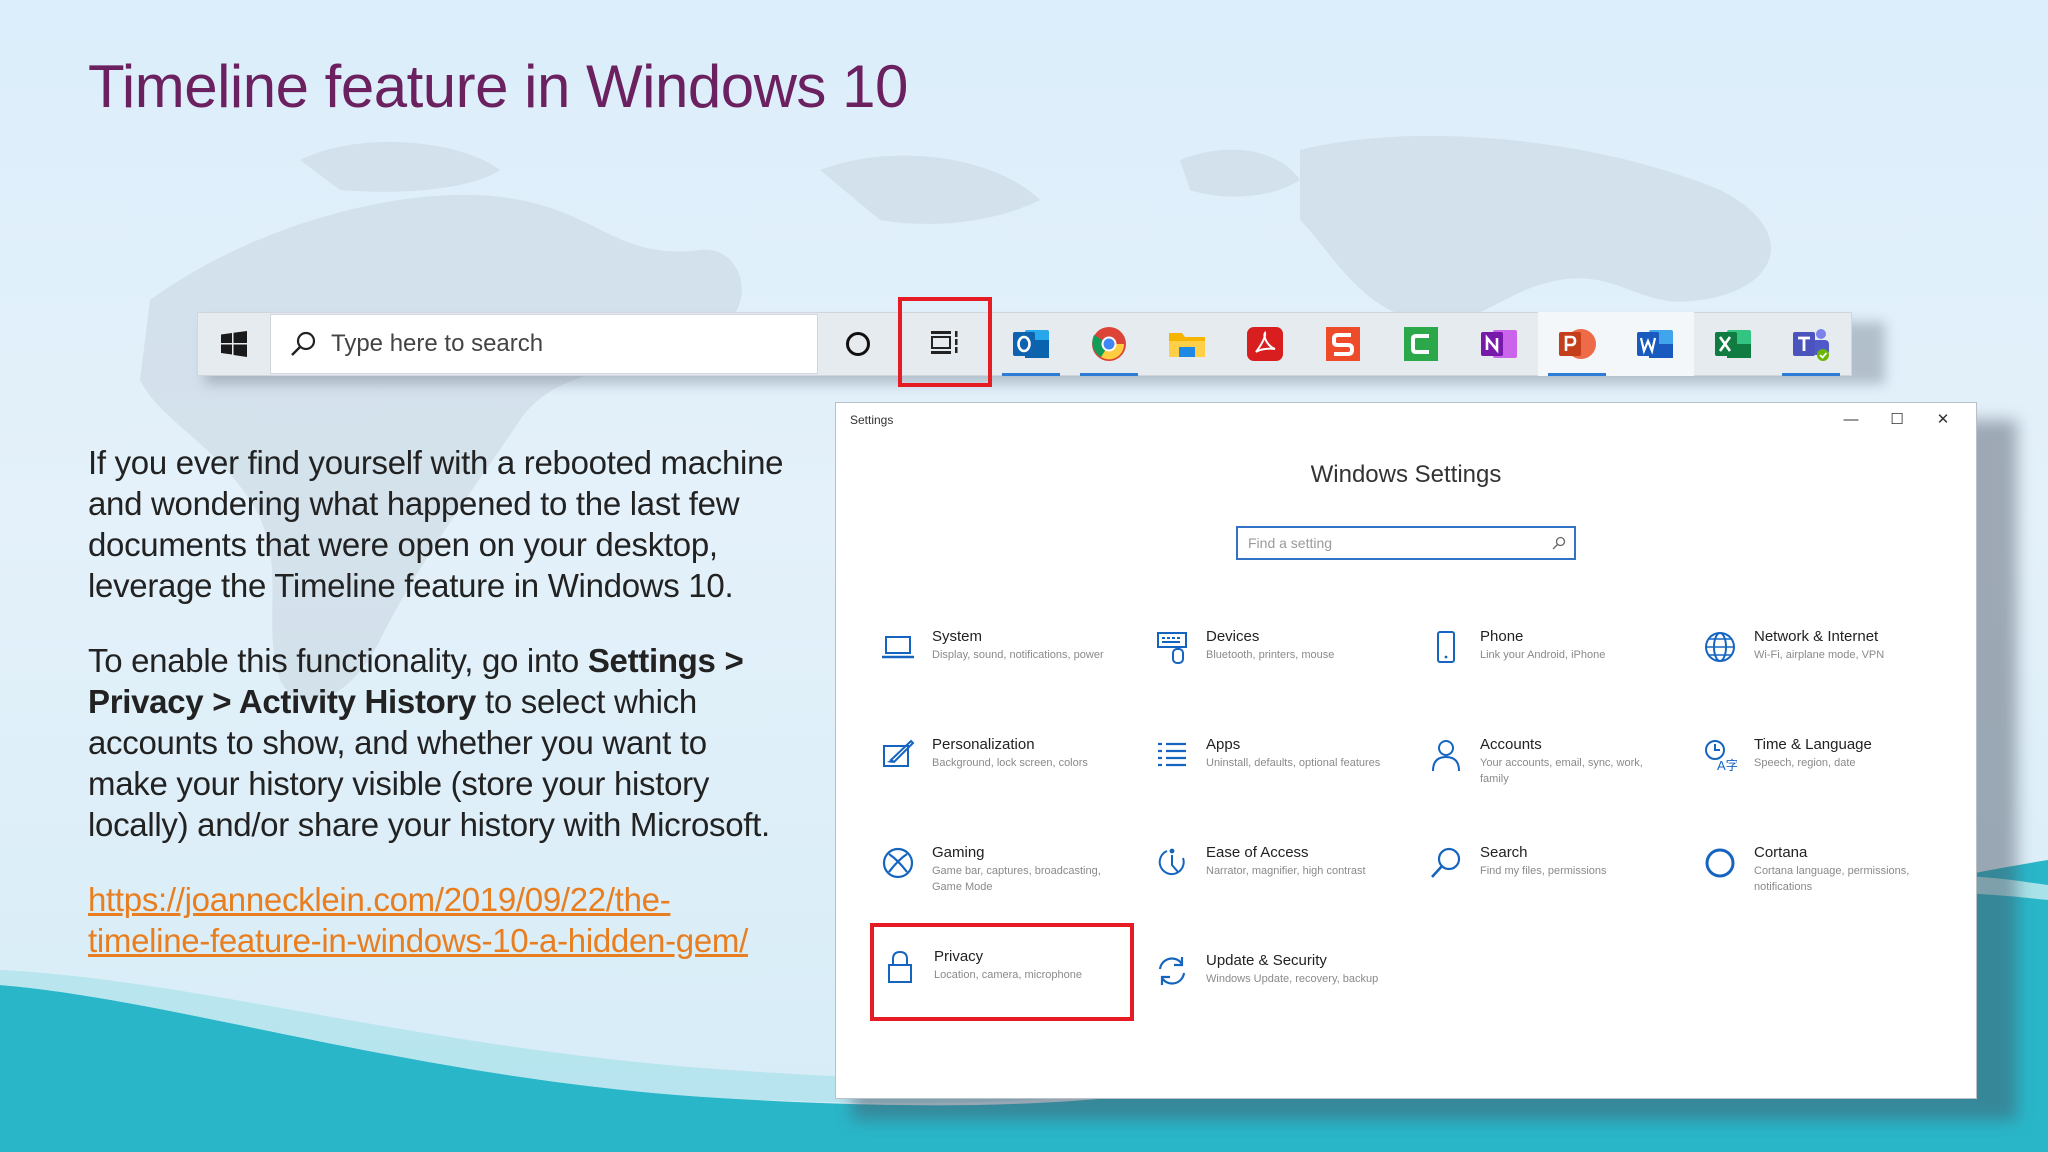 Image resolution: width=2048 pixels, height=1152 pixels. I want to click on maximize-button: ☐, so click(1897, 419).